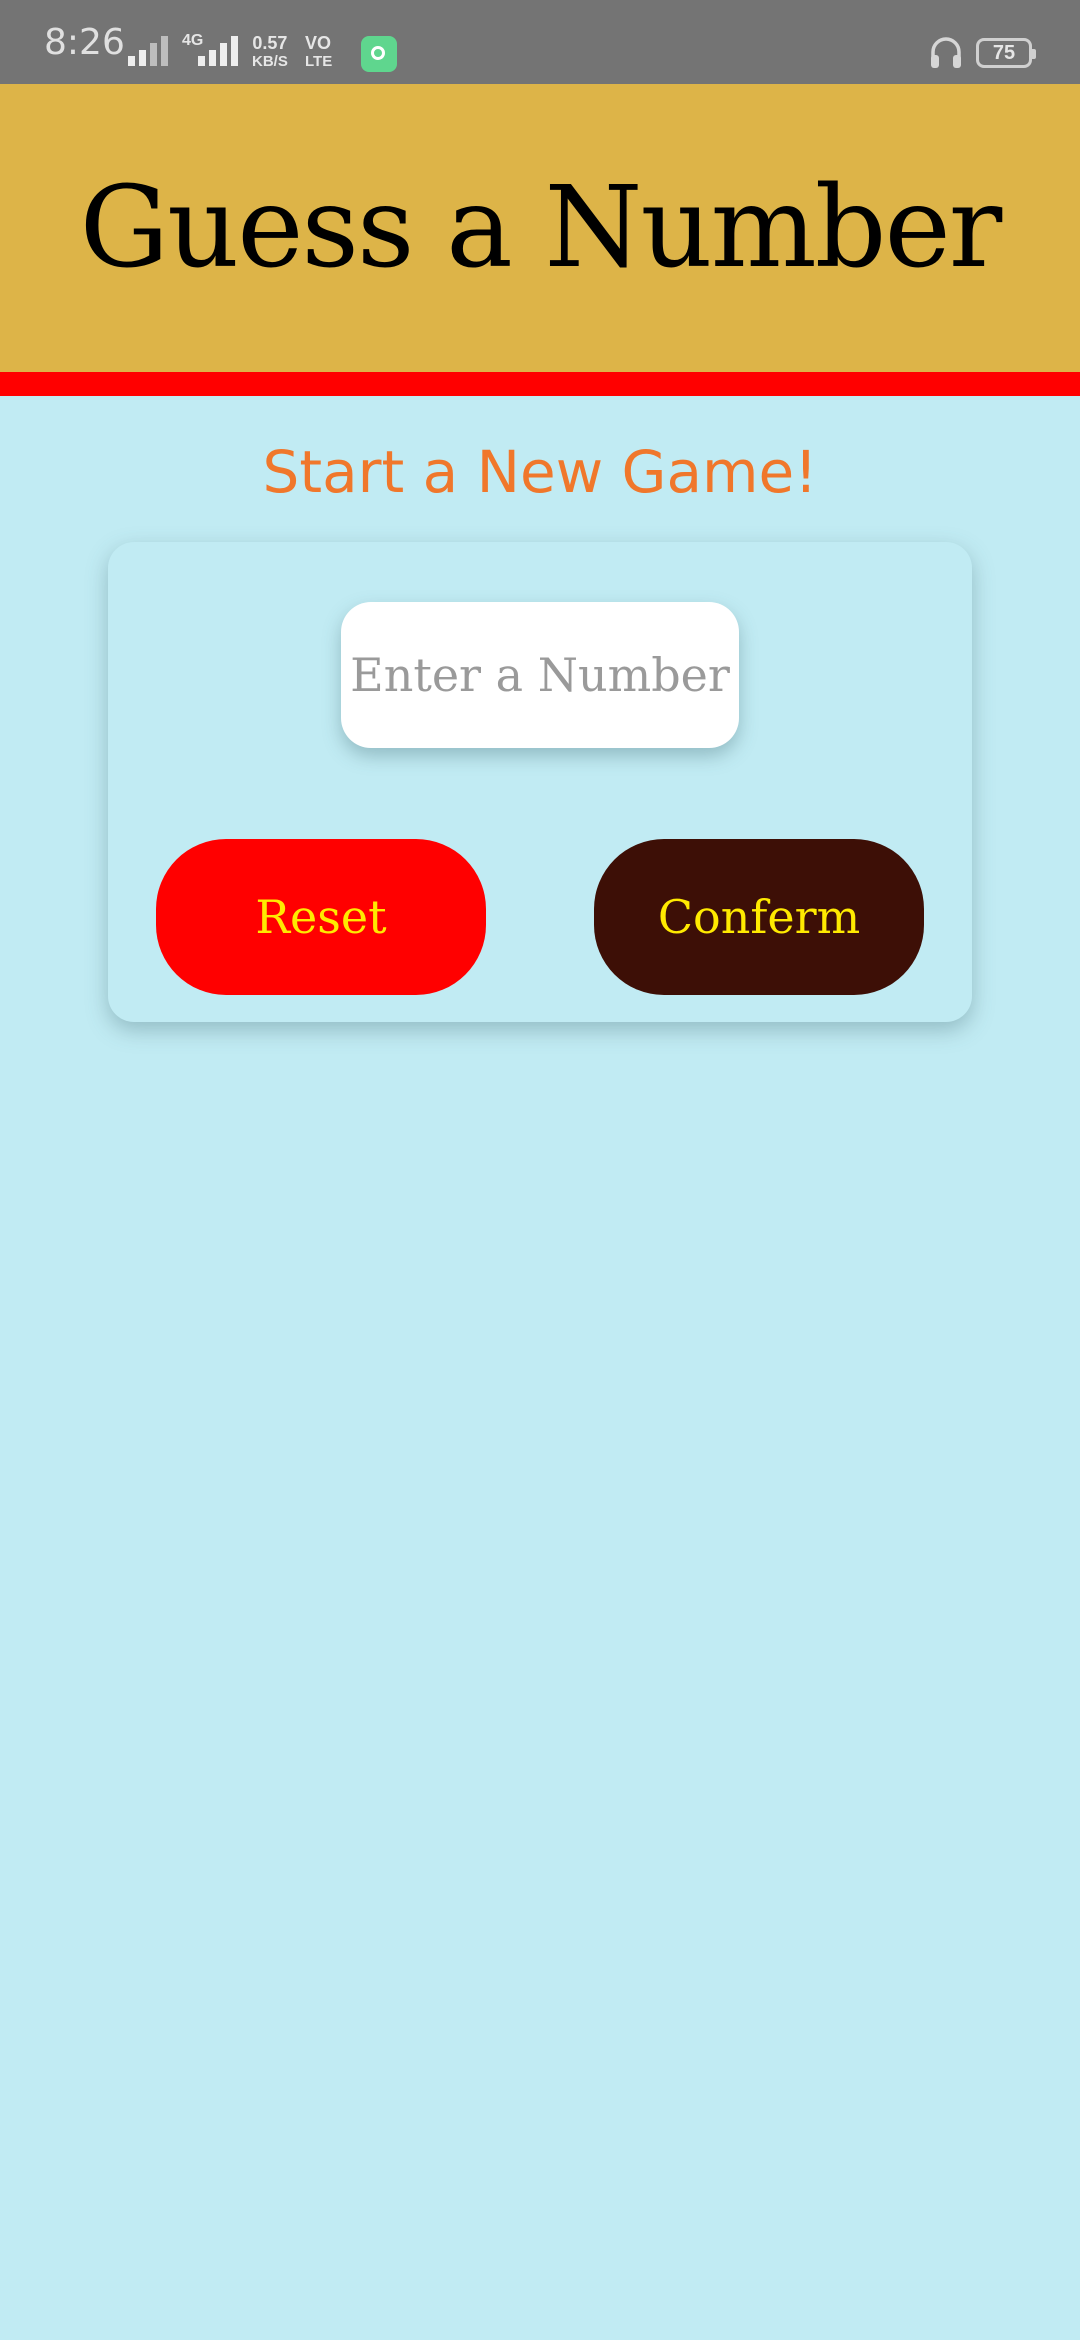  Describe the element at coordinates (319, 61) in the screenshot. I see `volte-bottom-text: LTE` at that location.